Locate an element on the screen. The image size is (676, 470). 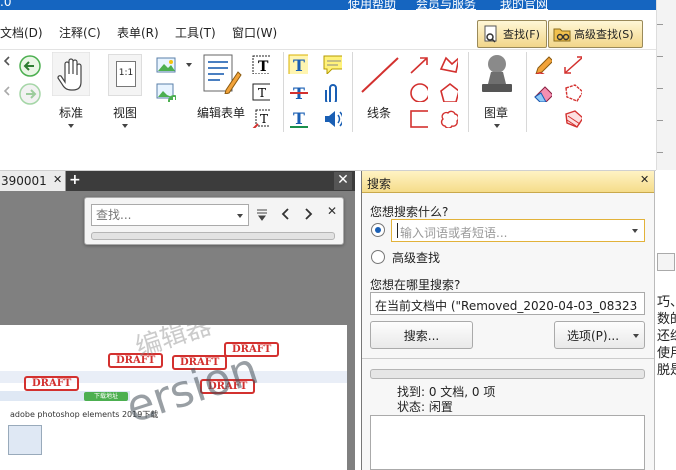
text-callout-icon: T is located at coordinates (260, 118).